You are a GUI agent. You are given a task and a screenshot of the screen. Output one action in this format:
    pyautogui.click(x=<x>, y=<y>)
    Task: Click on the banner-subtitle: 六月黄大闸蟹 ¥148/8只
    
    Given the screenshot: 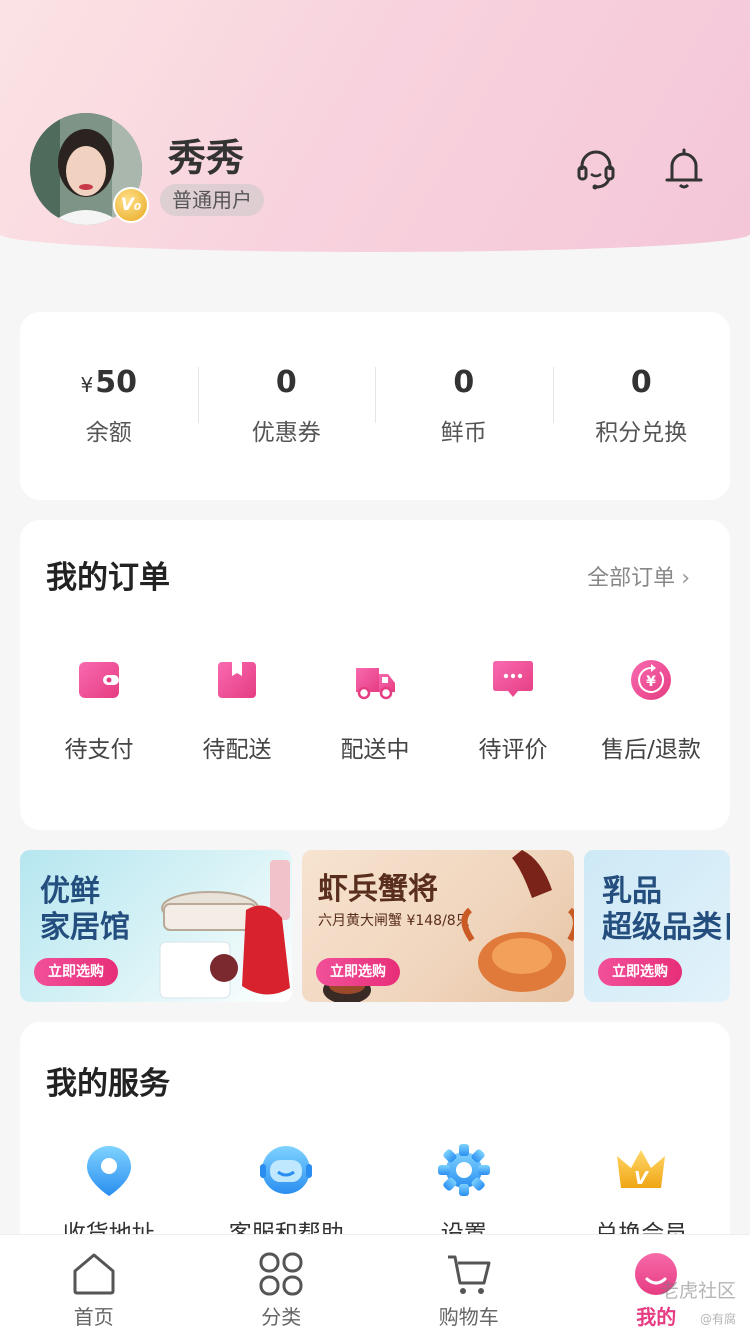 What is the action you would take?
    pyautogui.click(x=394, y=921)
    